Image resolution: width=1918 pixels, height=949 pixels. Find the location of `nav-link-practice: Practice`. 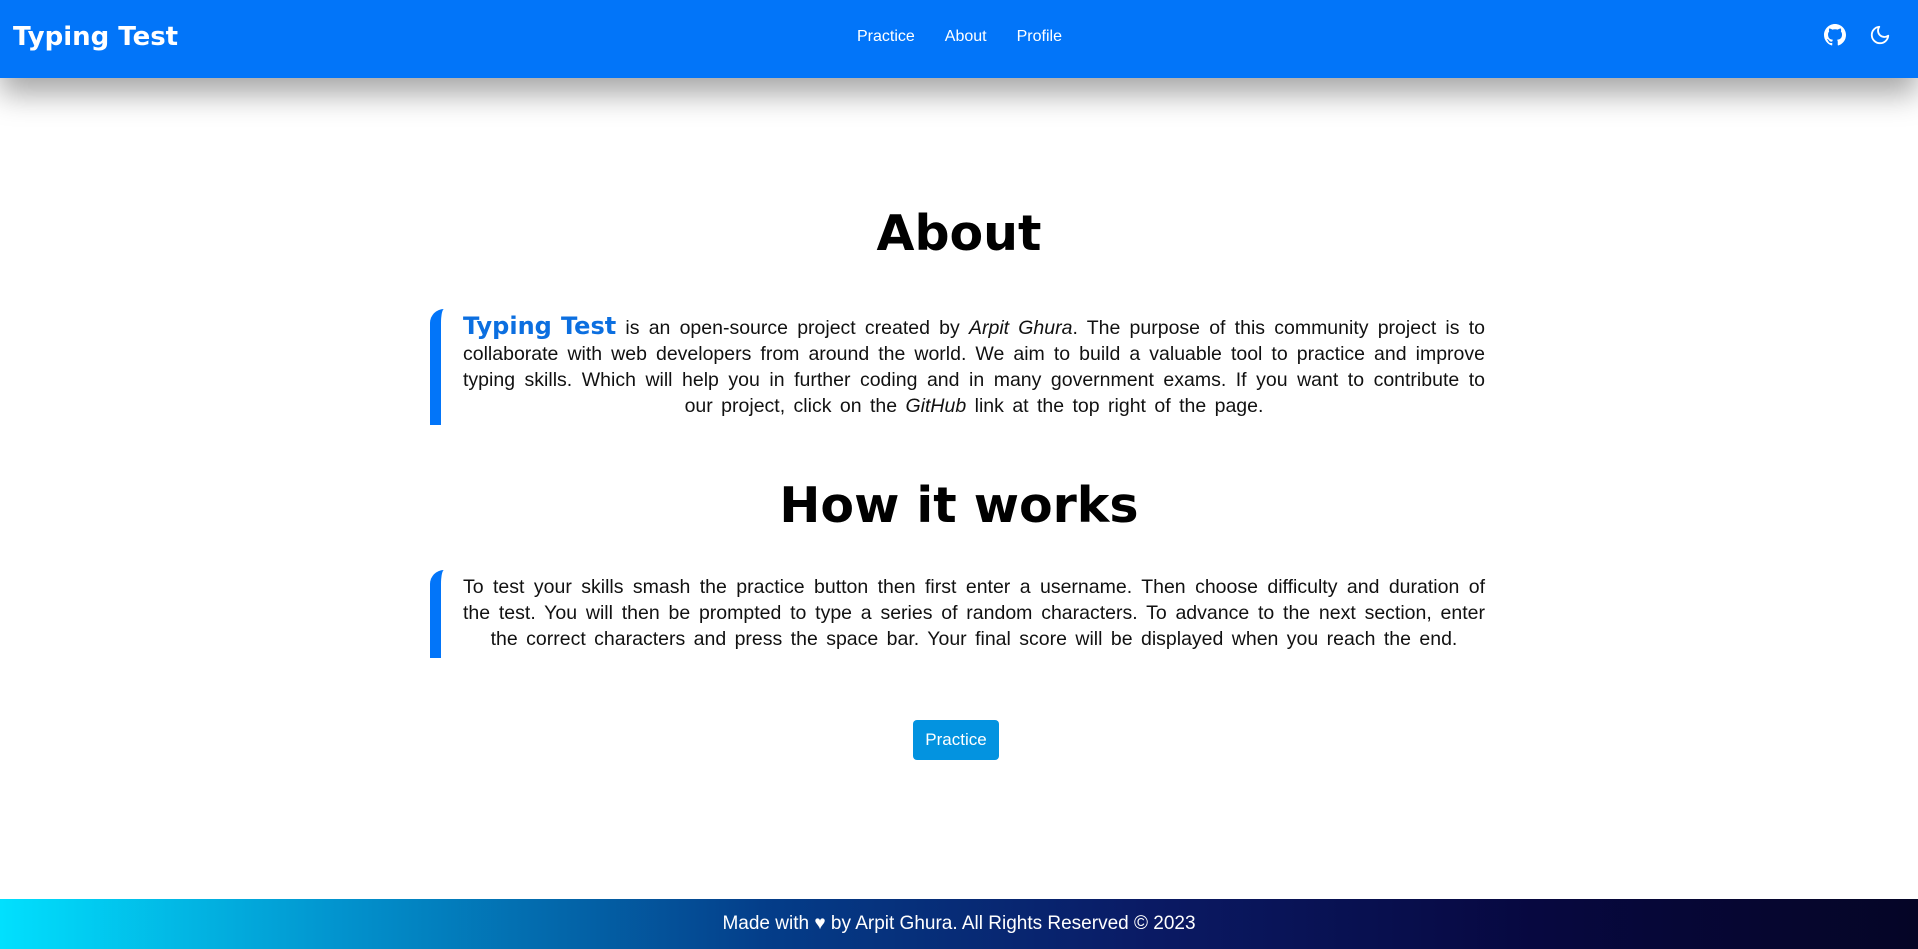

nav-link-practice: Practice is located at coordinates (886, 37).